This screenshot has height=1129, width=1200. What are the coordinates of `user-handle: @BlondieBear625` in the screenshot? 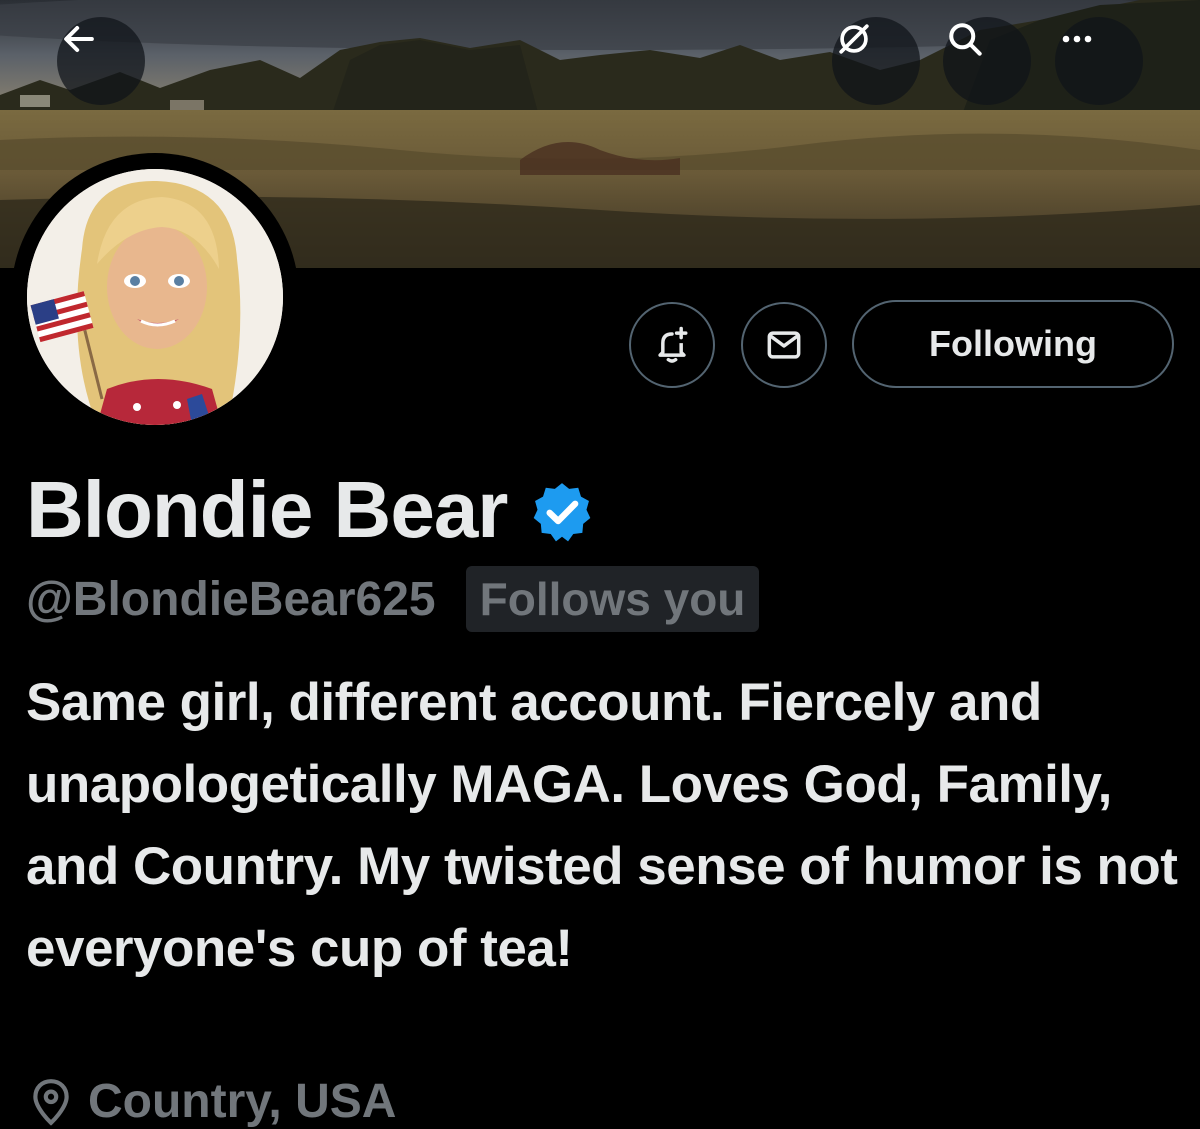 It's located at (231, 599).